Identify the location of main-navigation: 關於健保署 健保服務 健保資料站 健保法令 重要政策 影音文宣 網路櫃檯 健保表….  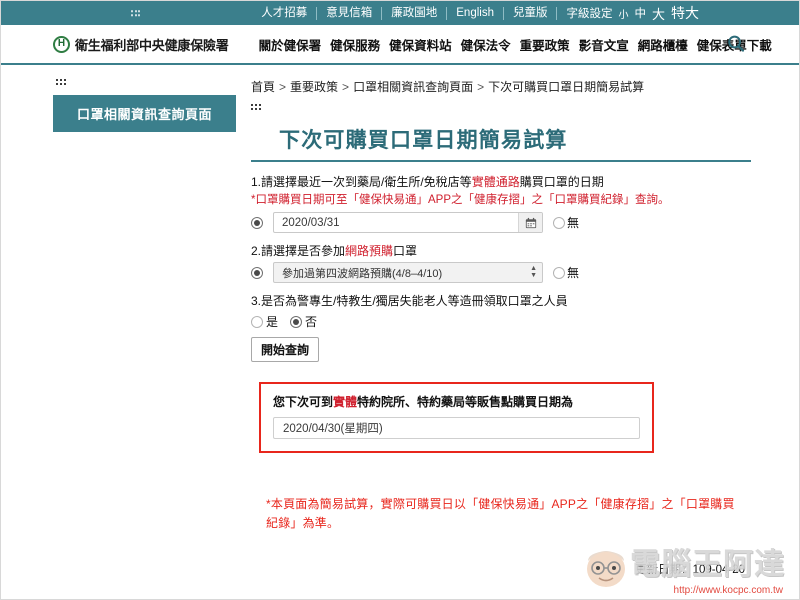
(515, 44).